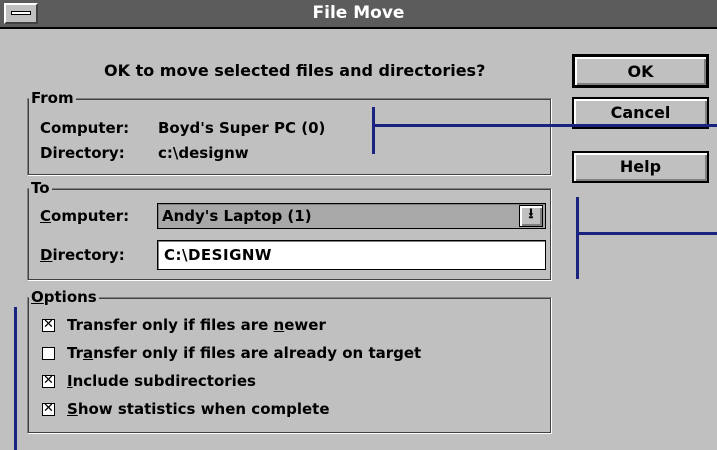  I want to click on from-group-label: From, so click(52, 98).